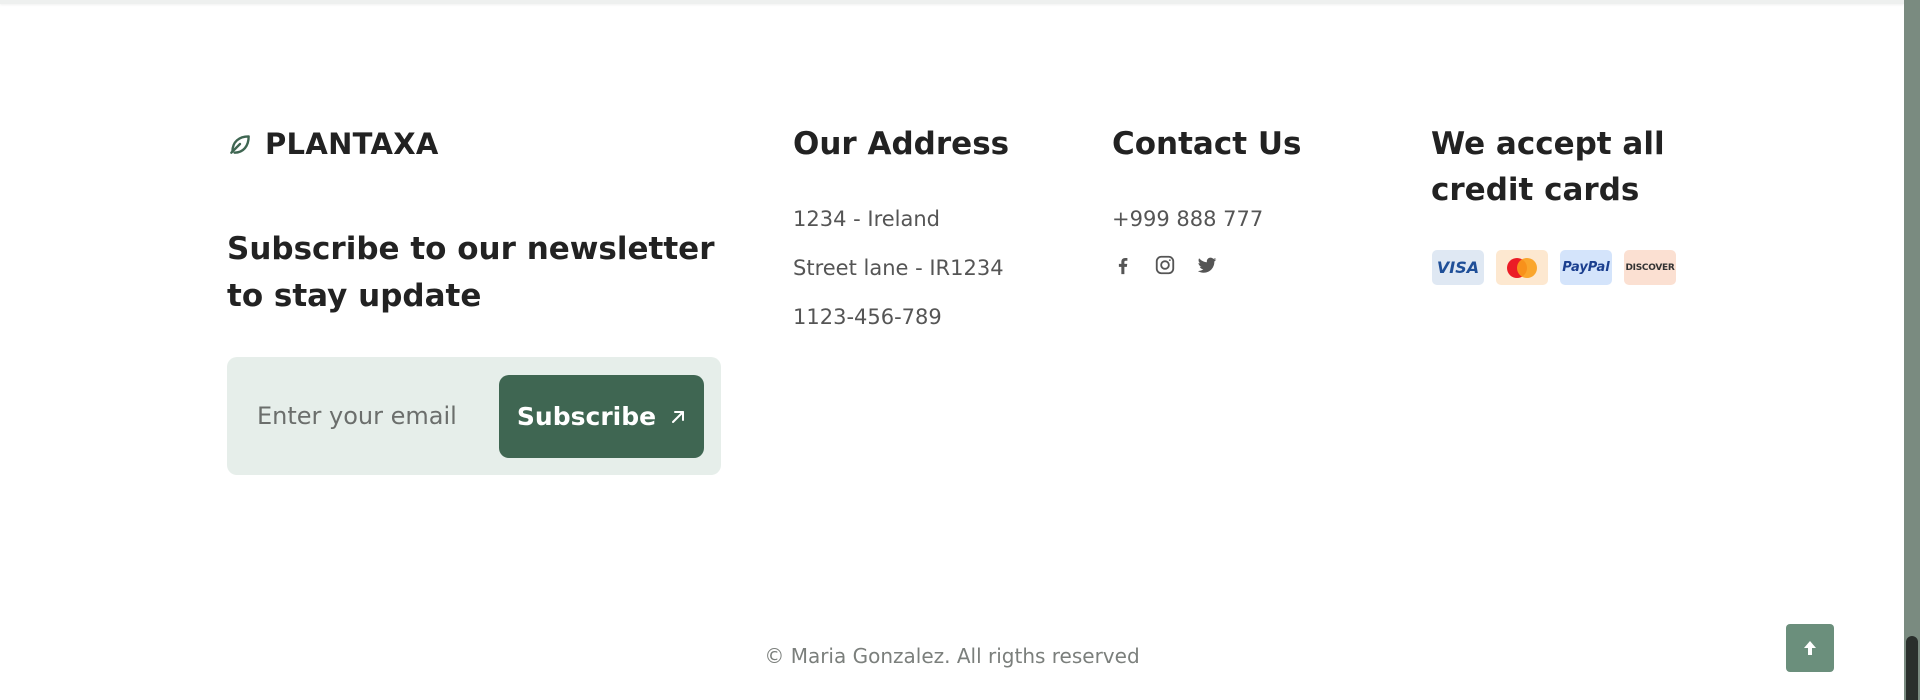  What do you see at coordinates (1912, 350) in the screenshot?
I see `scrollbar` at bounding box center [1912, 350].